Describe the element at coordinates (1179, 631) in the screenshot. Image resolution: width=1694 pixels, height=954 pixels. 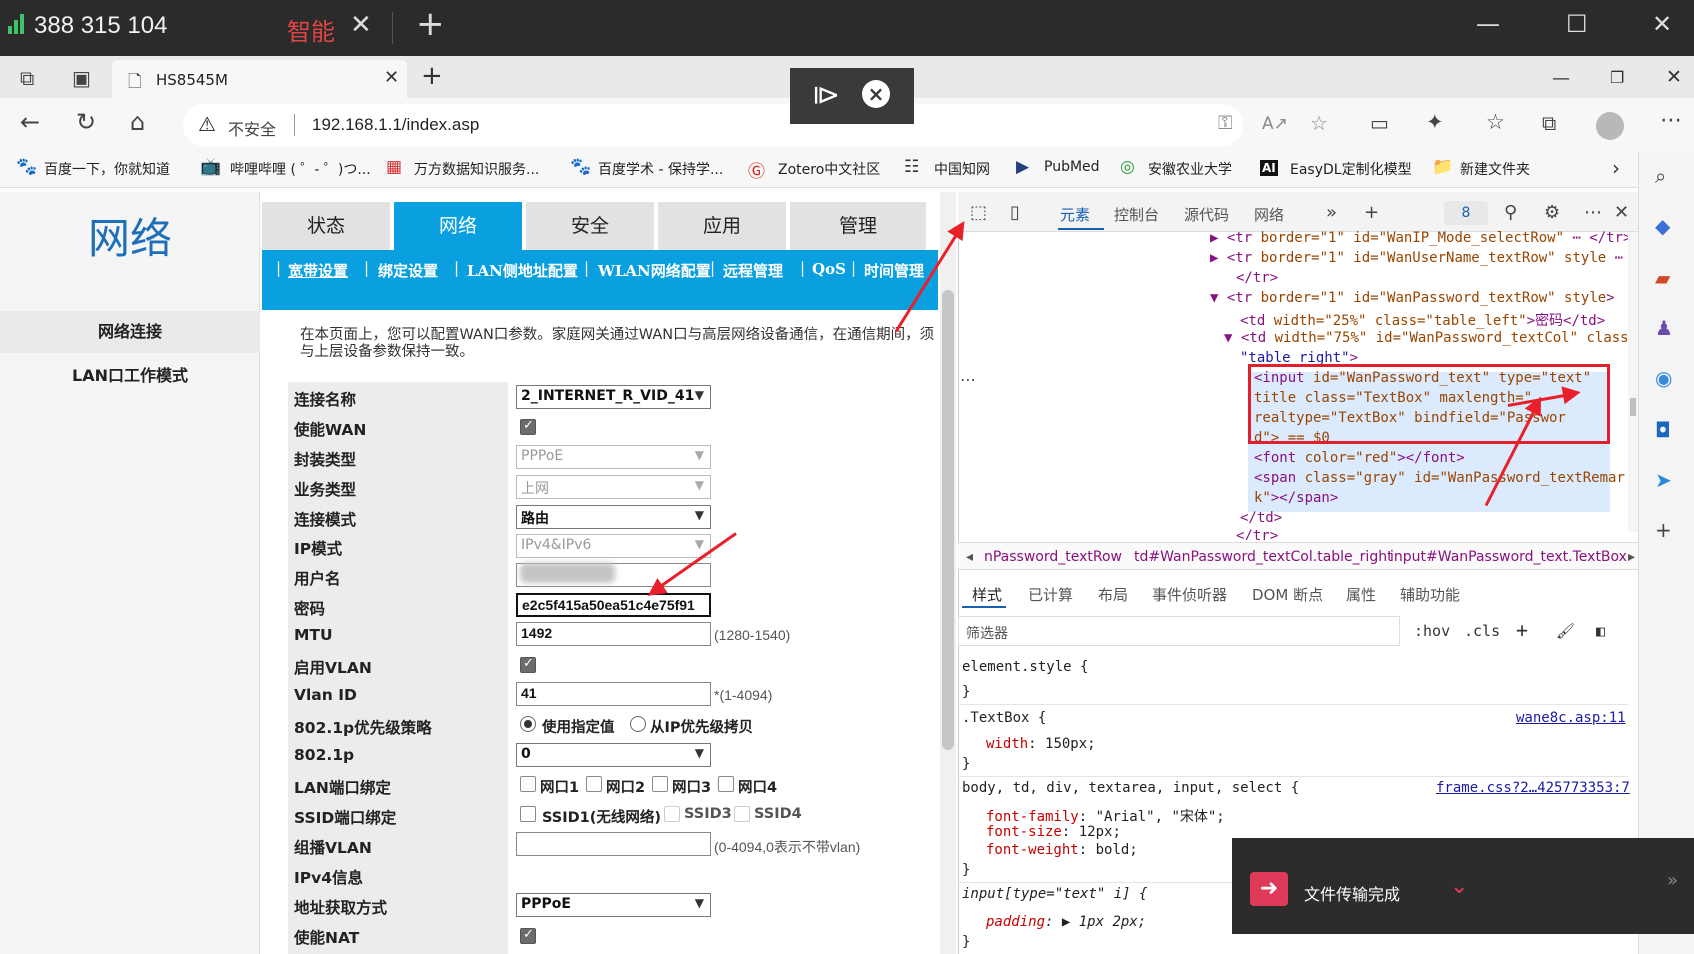
I see `styles-filter-input` at that location.